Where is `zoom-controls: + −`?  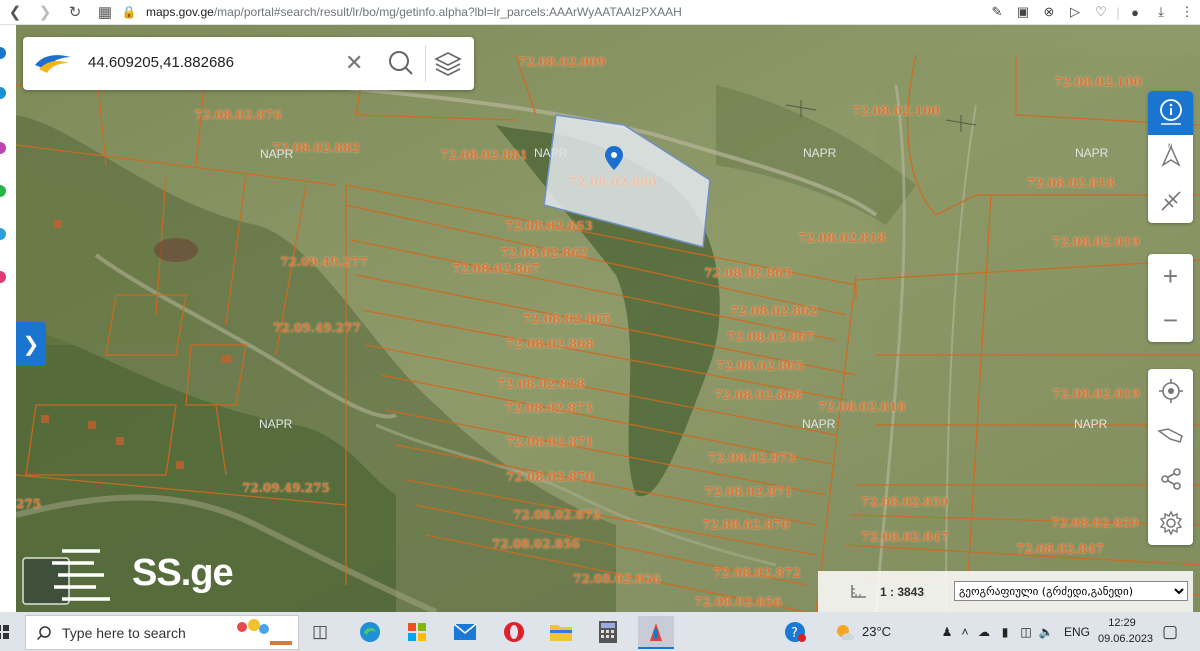
zoom-controls: + − is located at coordinates (1170, 298).